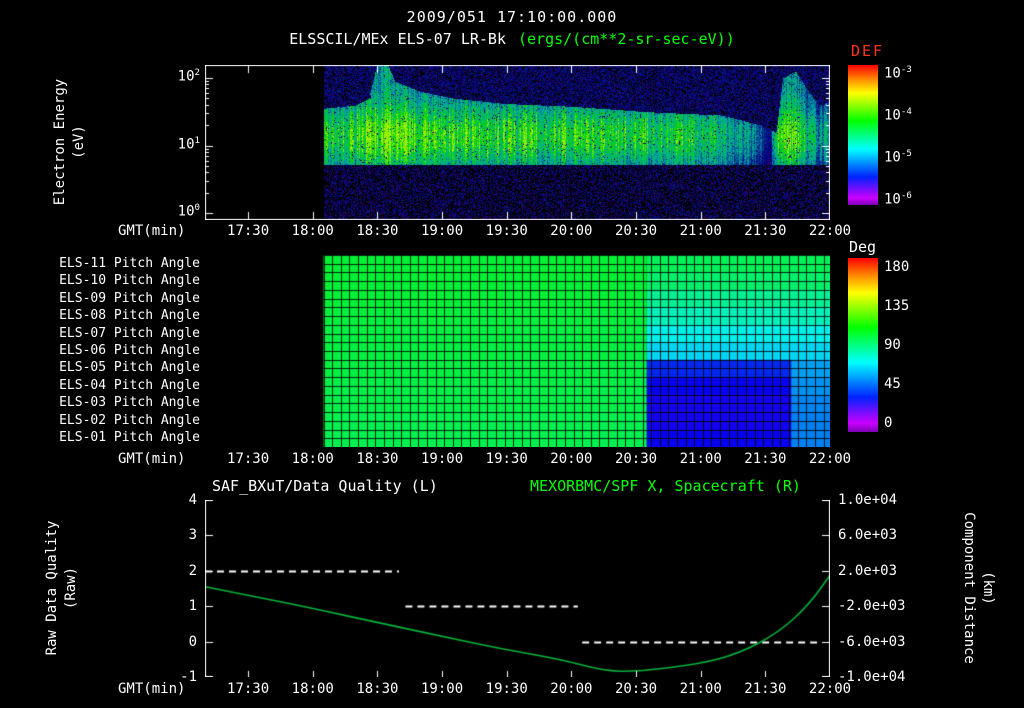 The width and height of the screenshot is (1024, 708). I want to click on pitch-row-label: ELS-01 Pitch Angle, so click(129, 438).